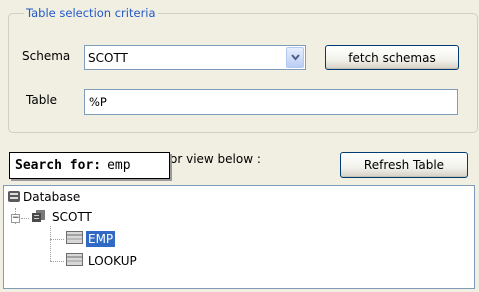 The height and width of the screenshot is (292, 479). Describe the element at coordinates (195, 57) in the screenshot. I see `schema-combobox: SCOTT` at that location.